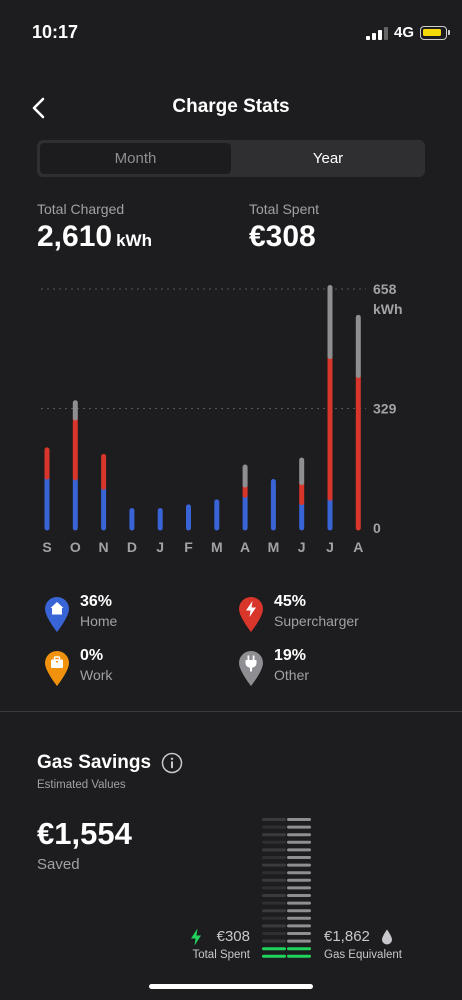  I want to click on saved-value: €1,554, so click(84, 833).